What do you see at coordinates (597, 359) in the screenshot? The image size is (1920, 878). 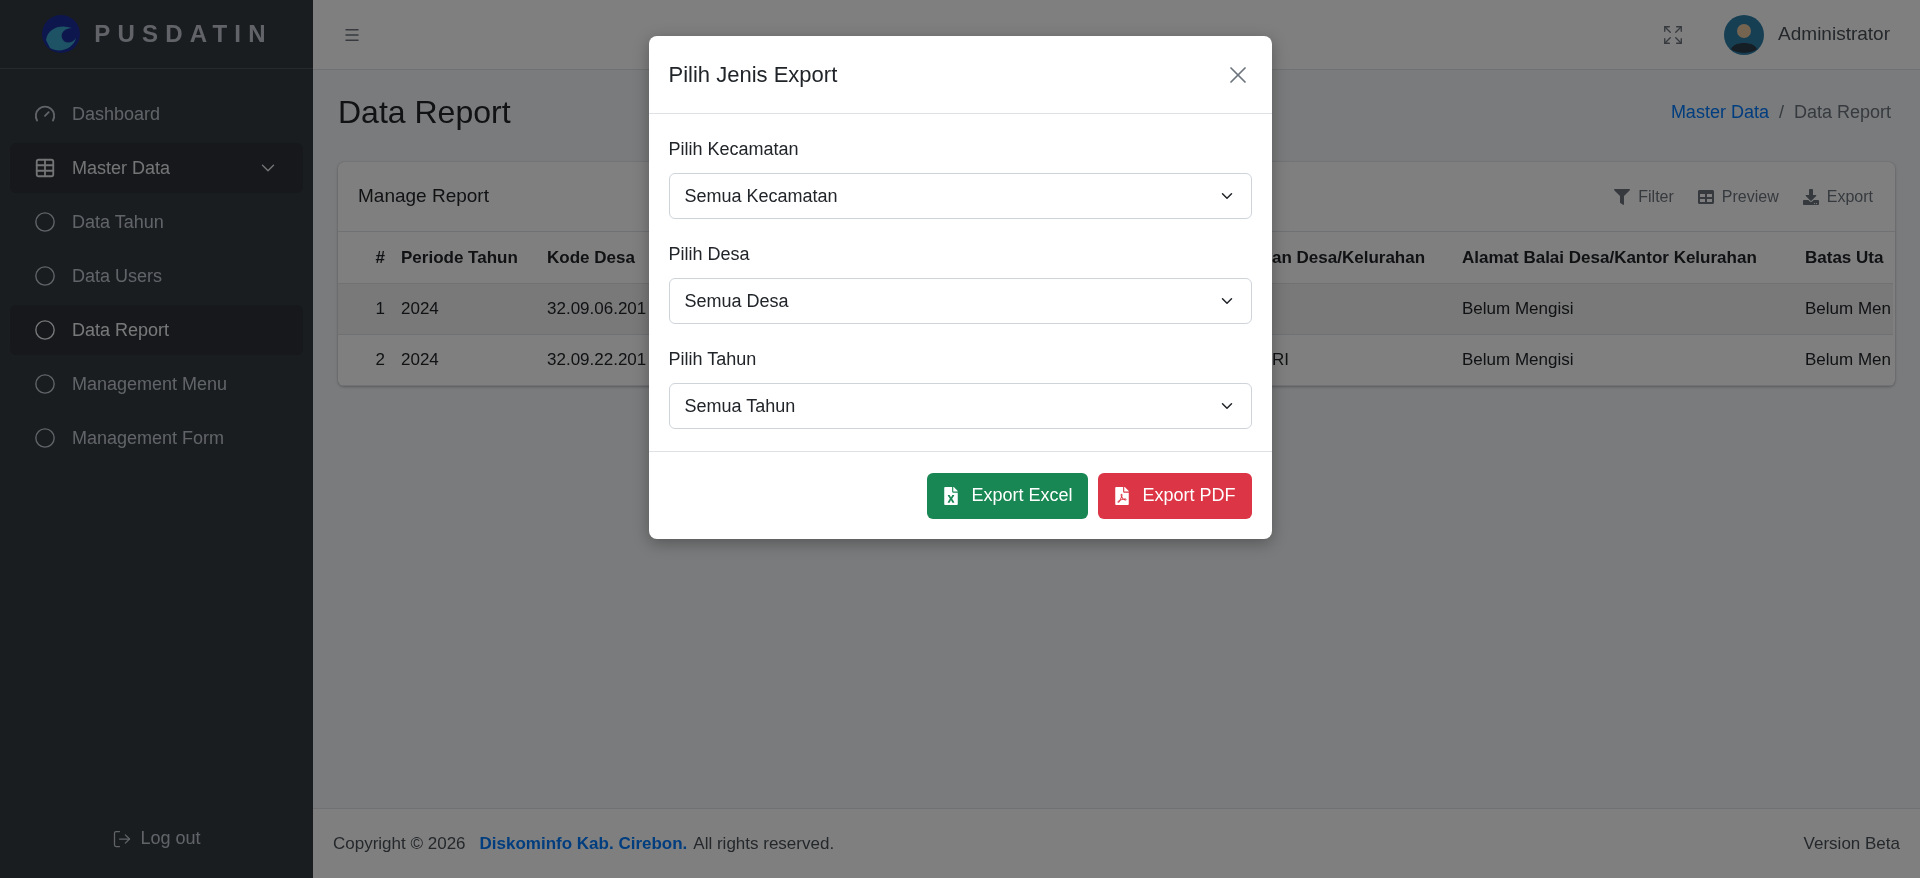 I see `table-cell: 32.09.22.201` at bounding box center [597, 359].